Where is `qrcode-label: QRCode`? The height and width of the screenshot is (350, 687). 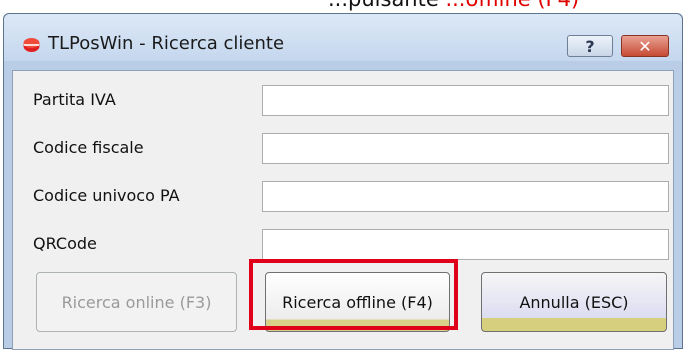 qrcode-label: QRCode is located at coordinates (65, 243).